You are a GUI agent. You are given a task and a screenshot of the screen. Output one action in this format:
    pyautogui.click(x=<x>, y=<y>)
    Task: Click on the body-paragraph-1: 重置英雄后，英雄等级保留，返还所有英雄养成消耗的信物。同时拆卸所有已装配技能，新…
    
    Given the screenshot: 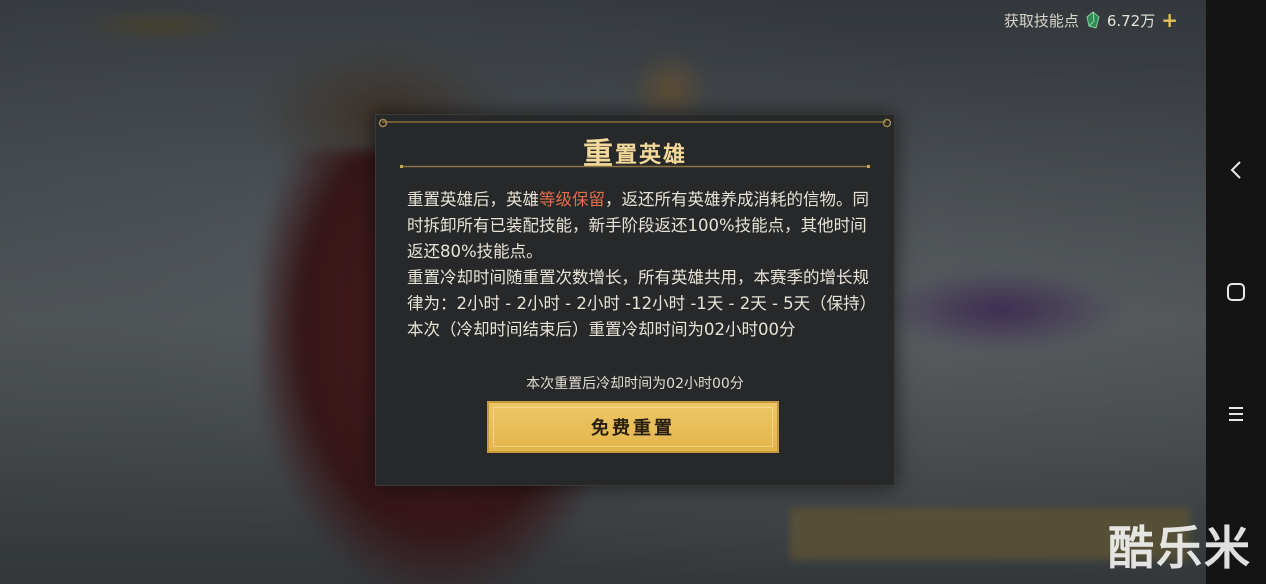 What is the action you would take?
    pyautogui.click(x=638, y=226)
    